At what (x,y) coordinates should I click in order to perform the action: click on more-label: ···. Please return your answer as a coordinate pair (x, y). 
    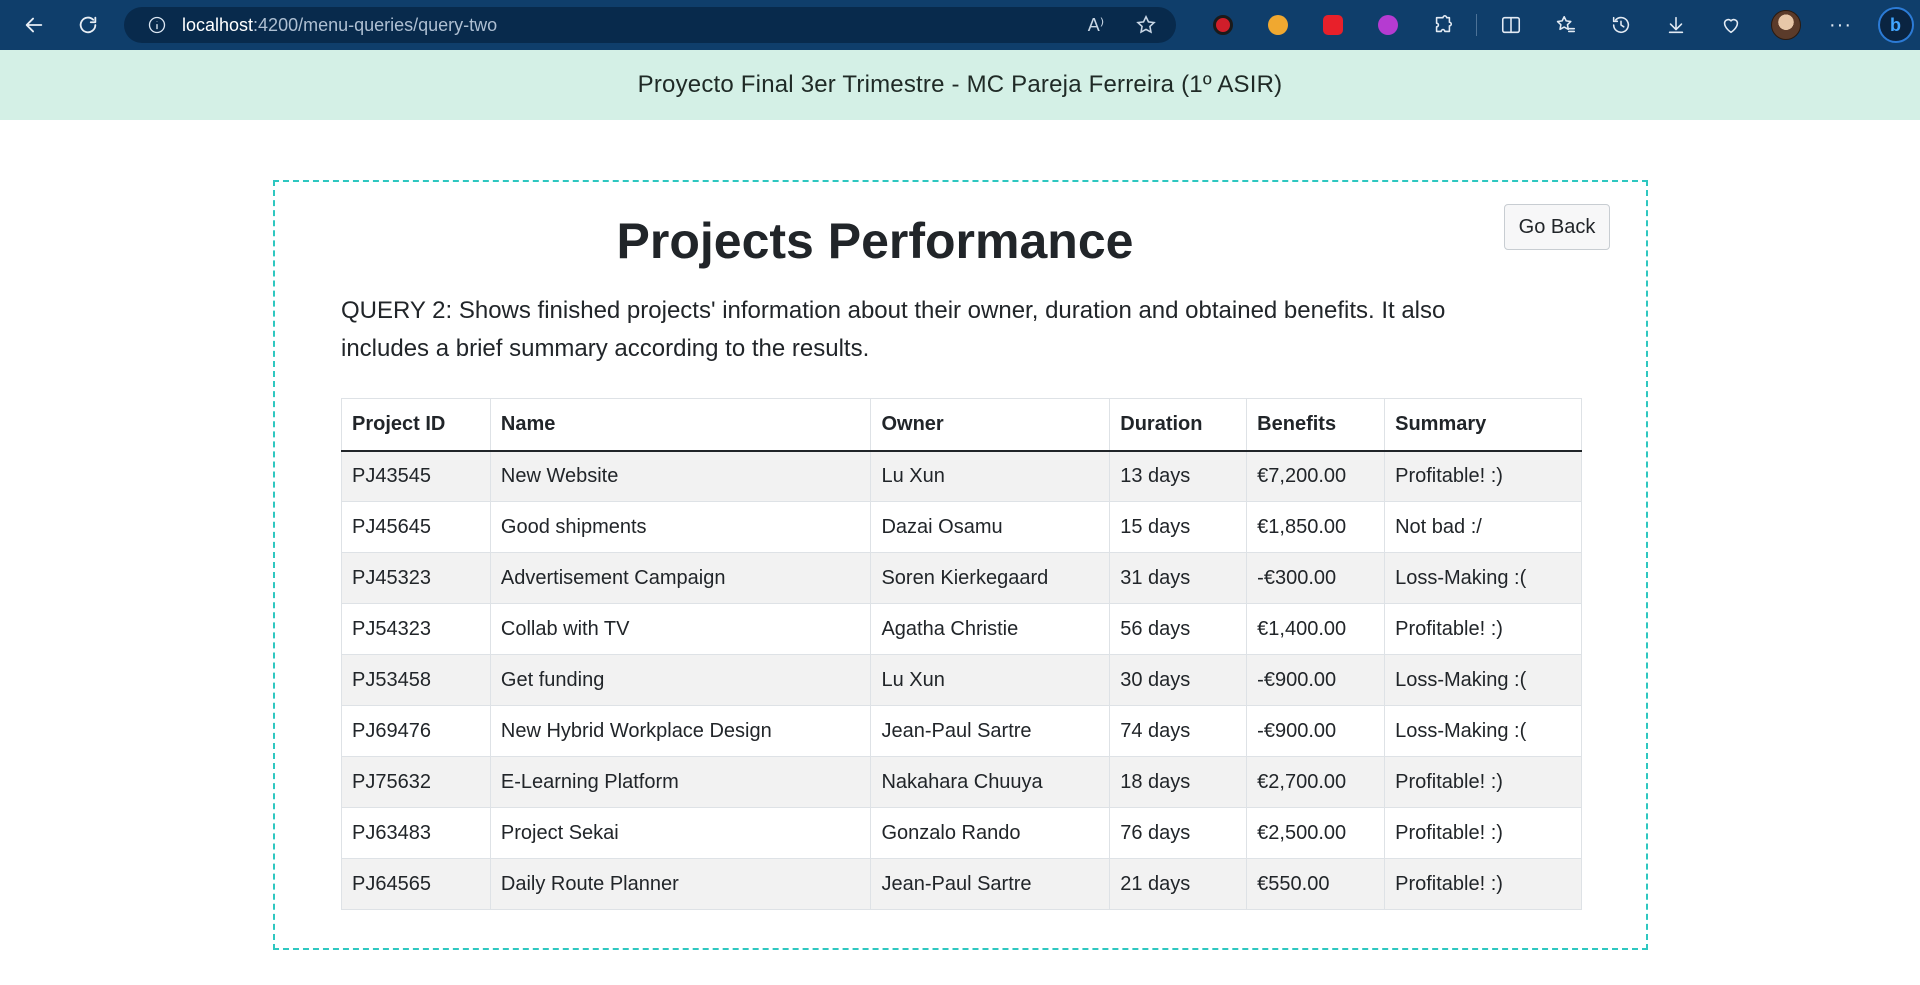
    Looking at the image, I should click on (1840, 24).